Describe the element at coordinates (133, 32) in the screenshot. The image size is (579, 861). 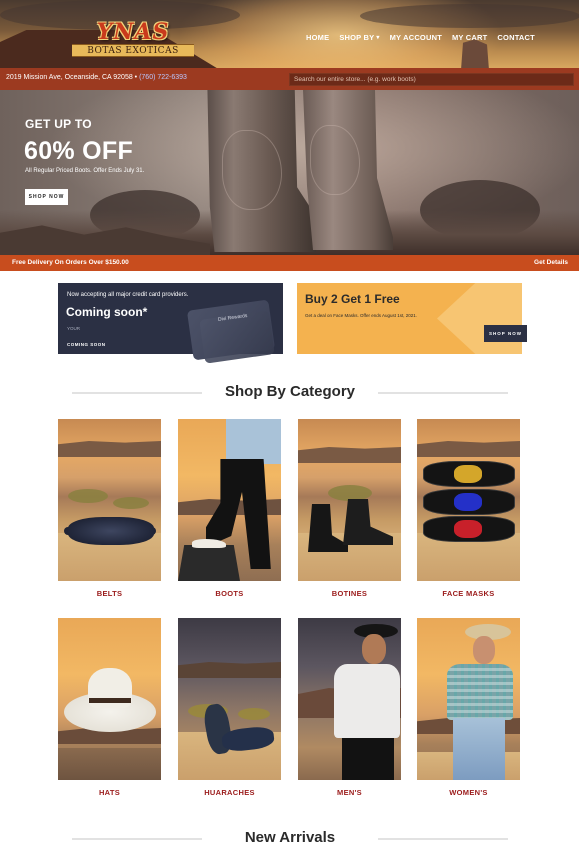
I see `logo-name: YNAS` at that location.